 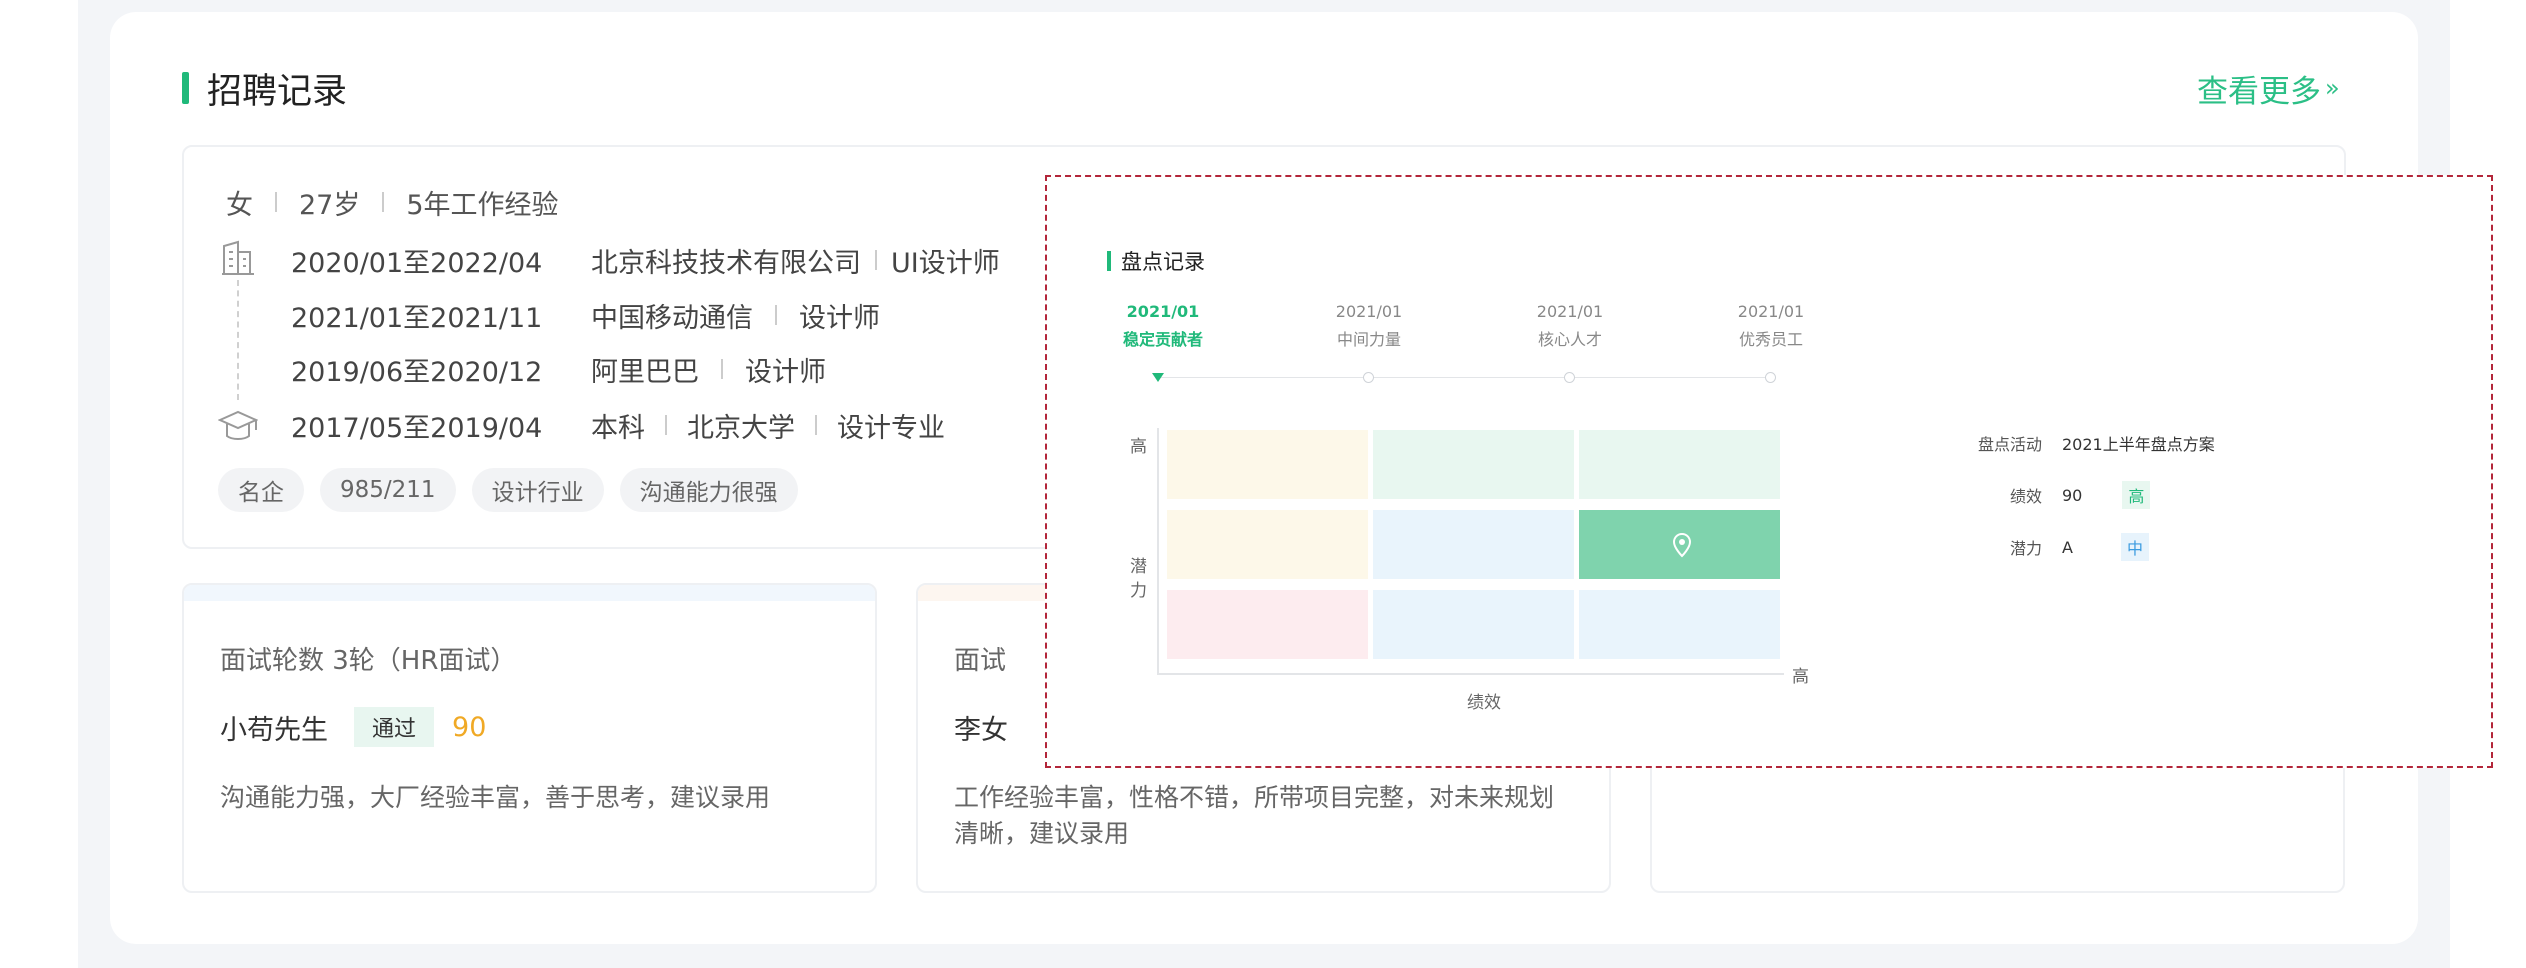 I want to click on interviewer-name: 小苟先生, so click(x=274, y=730).